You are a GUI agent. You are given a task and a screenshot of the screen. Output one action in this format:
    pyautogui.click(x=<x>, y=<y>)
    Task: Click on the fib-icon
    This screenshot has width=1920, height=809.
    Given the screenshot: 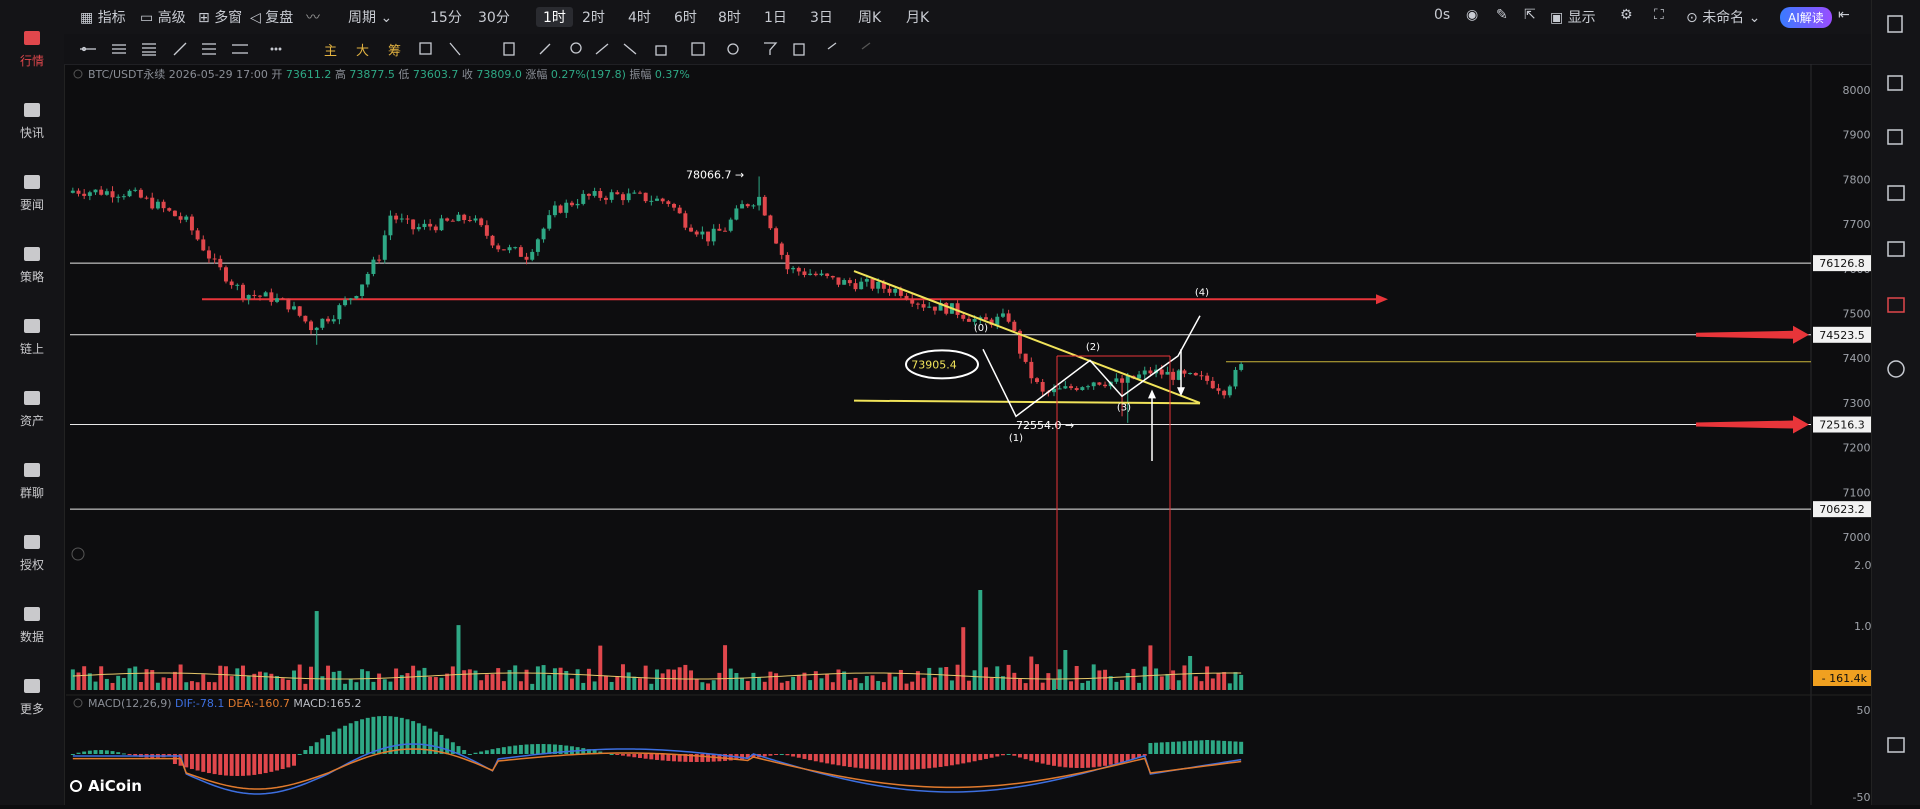 What is the action you would take?
    pyautogui.click(x=240, y=49)
    